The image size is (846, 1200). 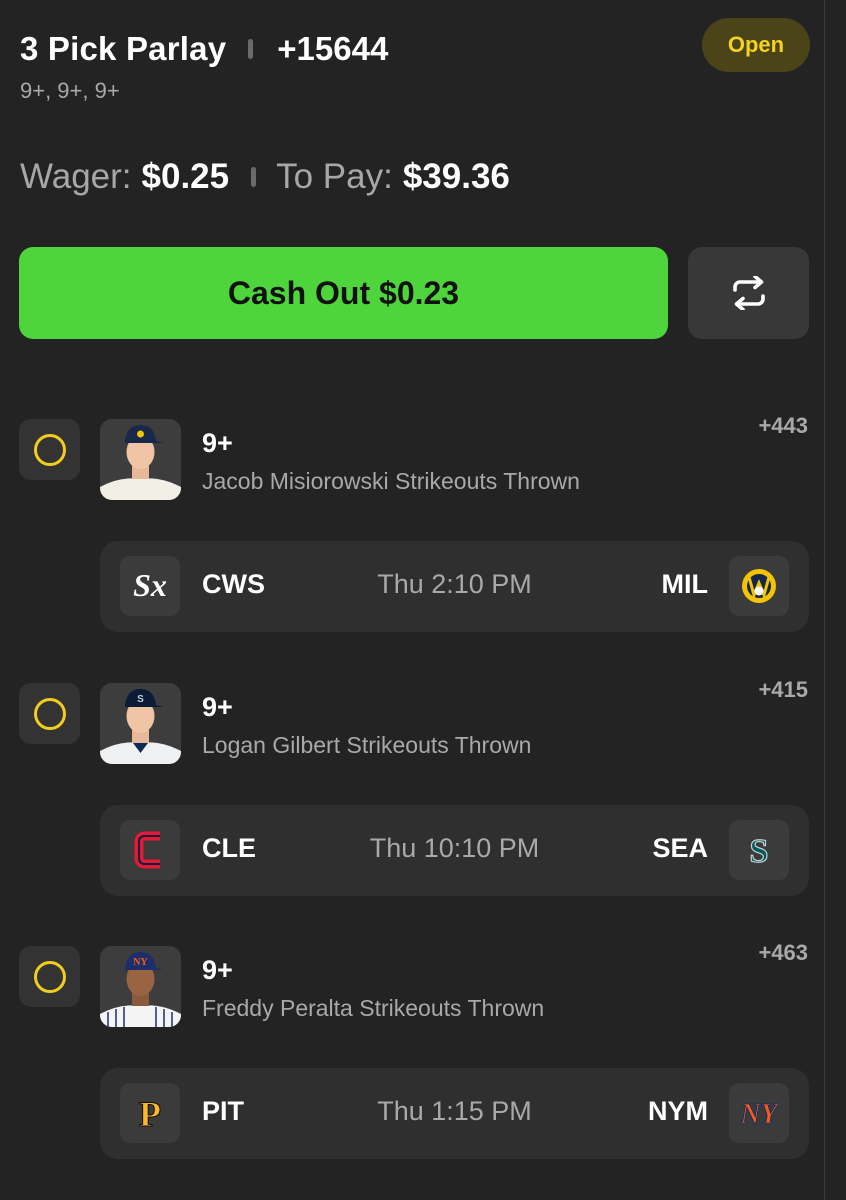 I want to click on home-team: MIL, so click(x=685, y=584).